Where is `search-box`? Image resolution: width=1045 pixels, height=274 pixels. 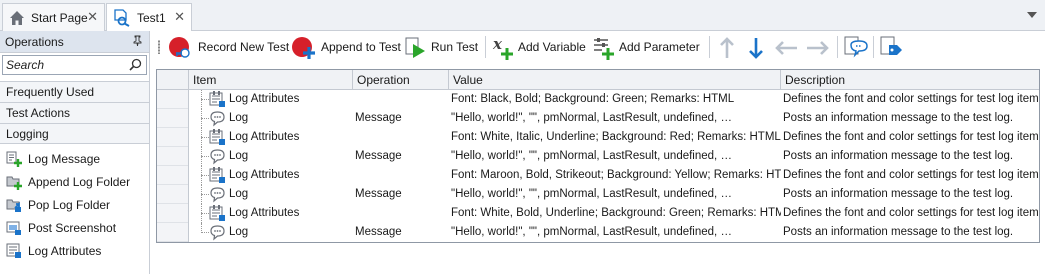 search-box is located at coordinates (74, 65).